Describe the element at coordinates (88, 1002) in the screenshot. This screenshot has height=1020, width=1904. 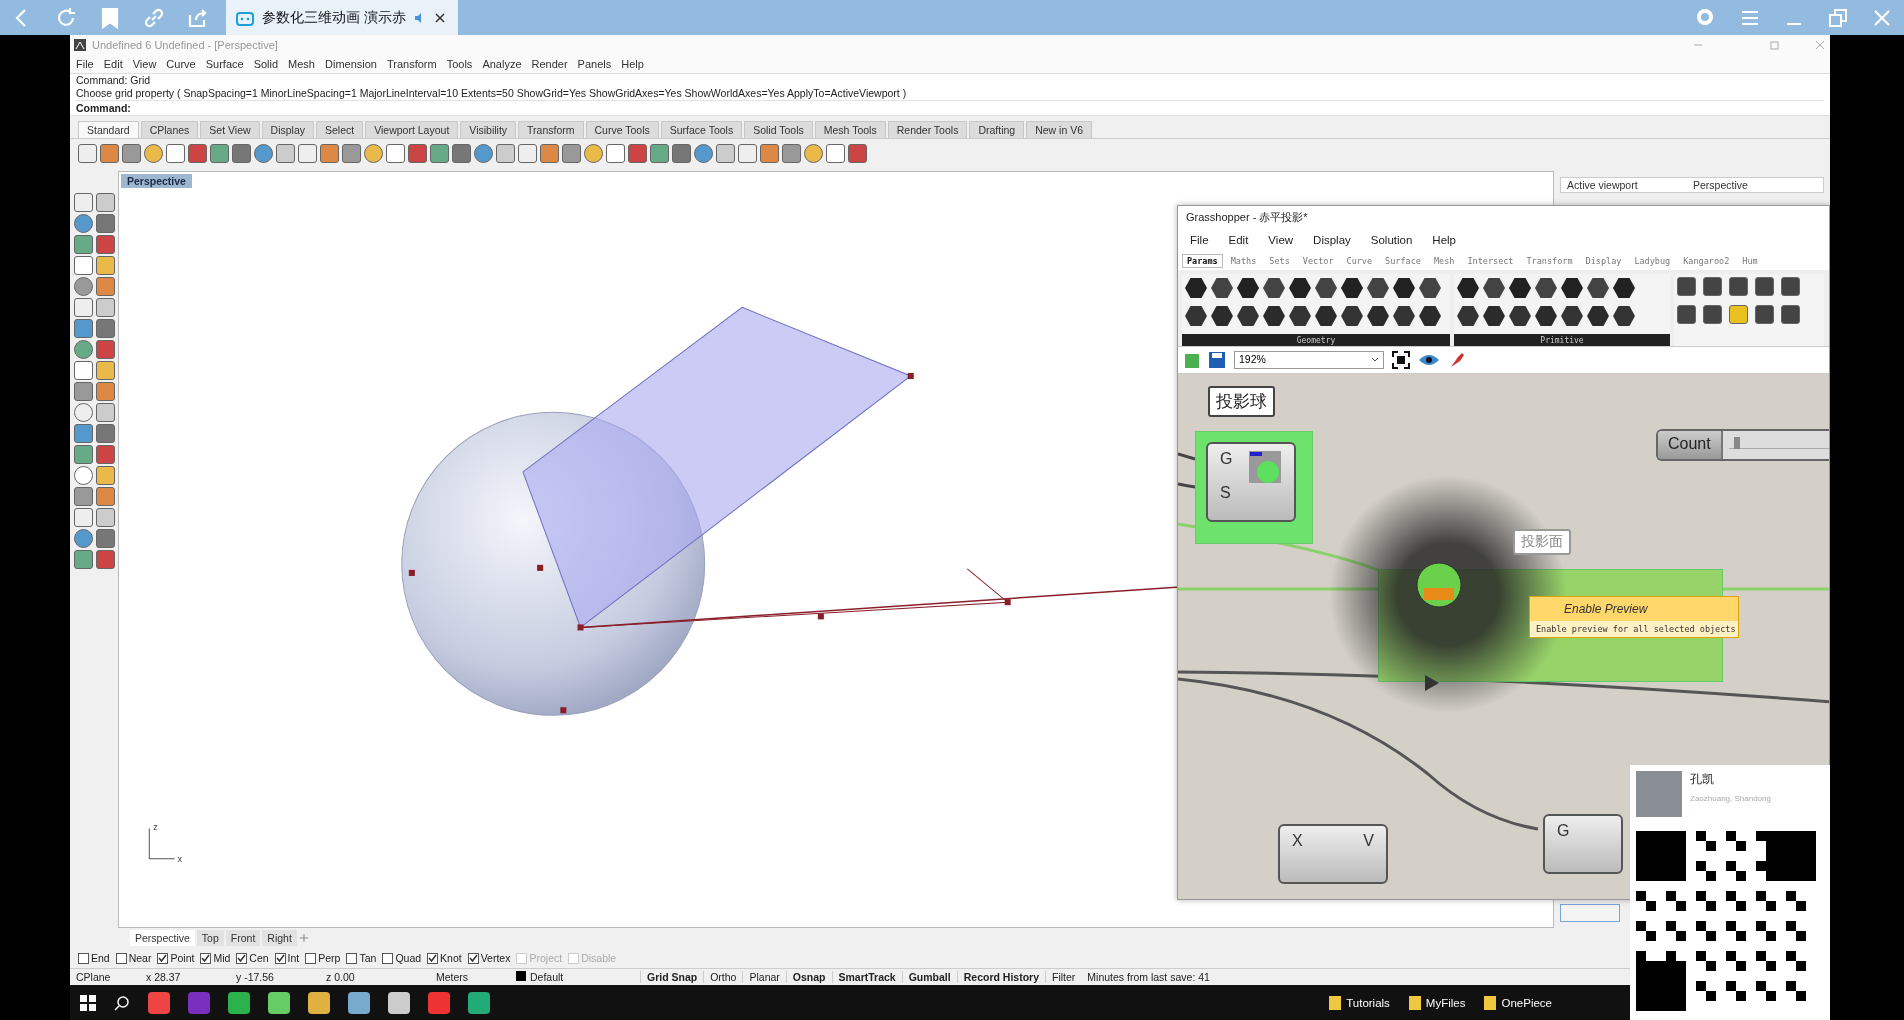
I see `windows-icon` at that location.